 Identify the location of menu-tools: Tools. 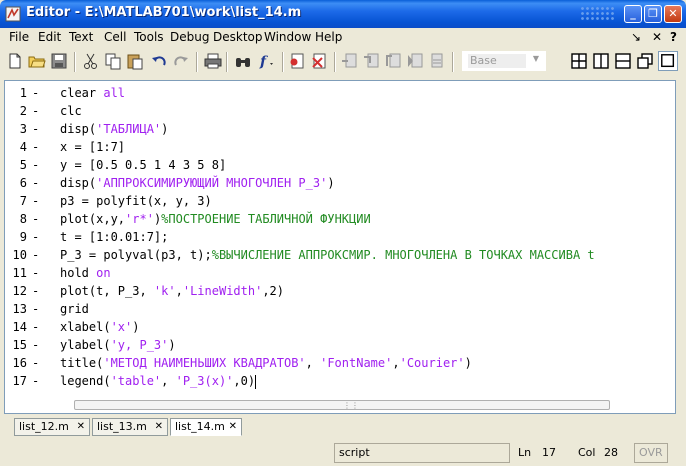
(149, 37).